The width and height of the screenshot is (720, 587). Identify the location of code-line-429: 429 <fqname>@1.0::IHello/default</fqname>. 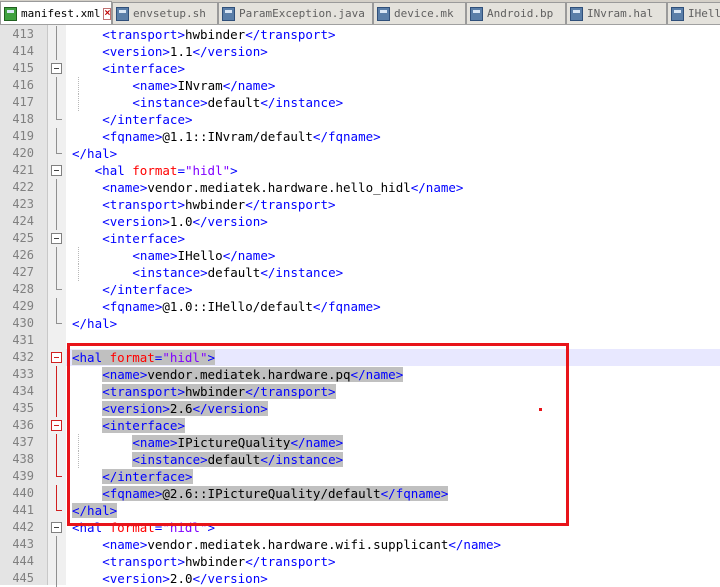
(360, 306).